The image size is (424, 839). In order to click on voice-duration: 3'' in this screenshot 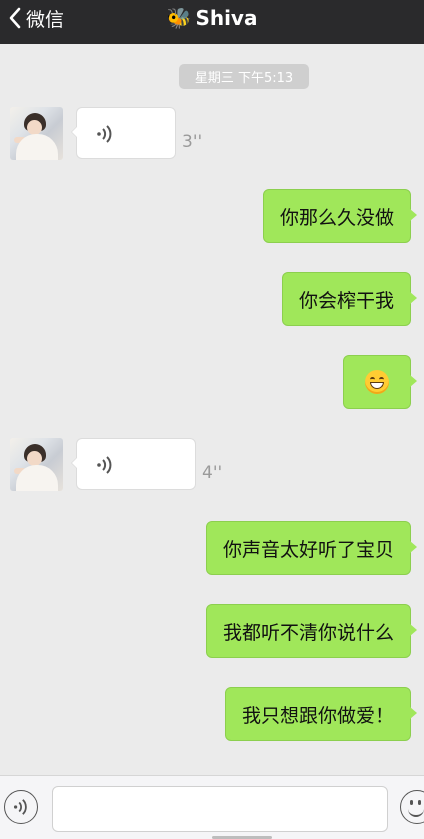, I will do `click(192, 142)`.